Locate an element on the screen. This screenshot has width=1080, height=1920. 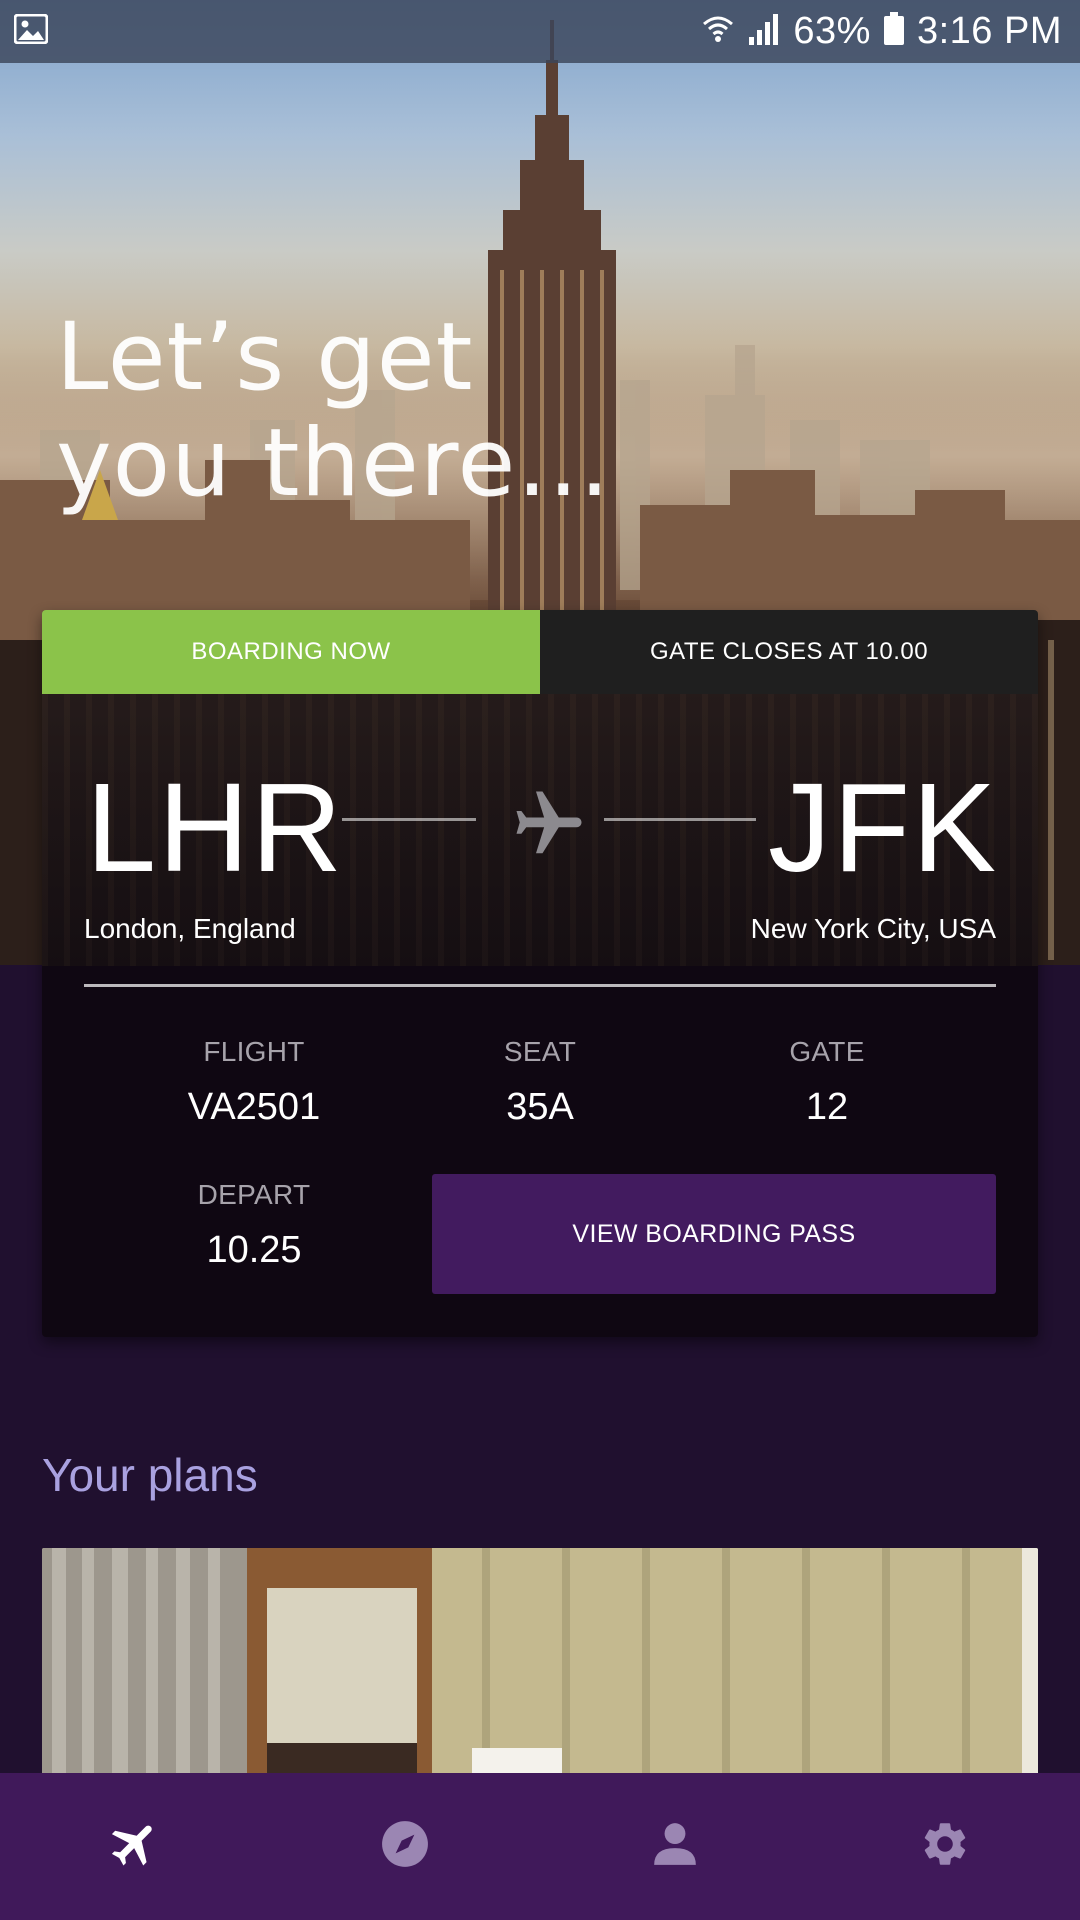
battery-percent: 63% is located at coordinates (832, 31).